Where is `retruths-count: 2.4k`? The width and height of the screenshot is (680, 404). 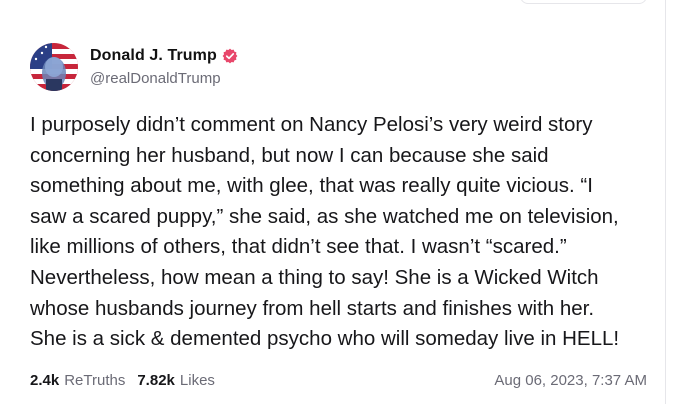
retruths-count: 2.4k is located at coordinates (45, 380).